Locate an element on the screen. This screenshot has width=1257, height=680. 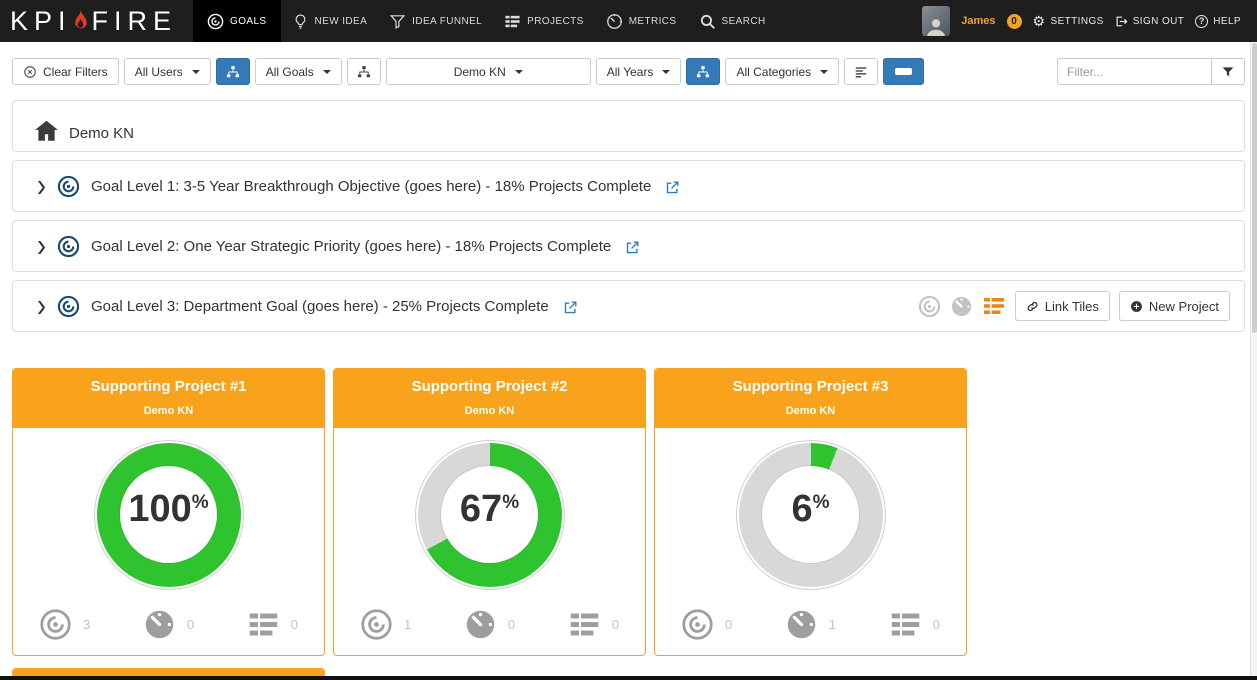
sign-out-link: SIGN OUT is located at coordinates (1150, 21).